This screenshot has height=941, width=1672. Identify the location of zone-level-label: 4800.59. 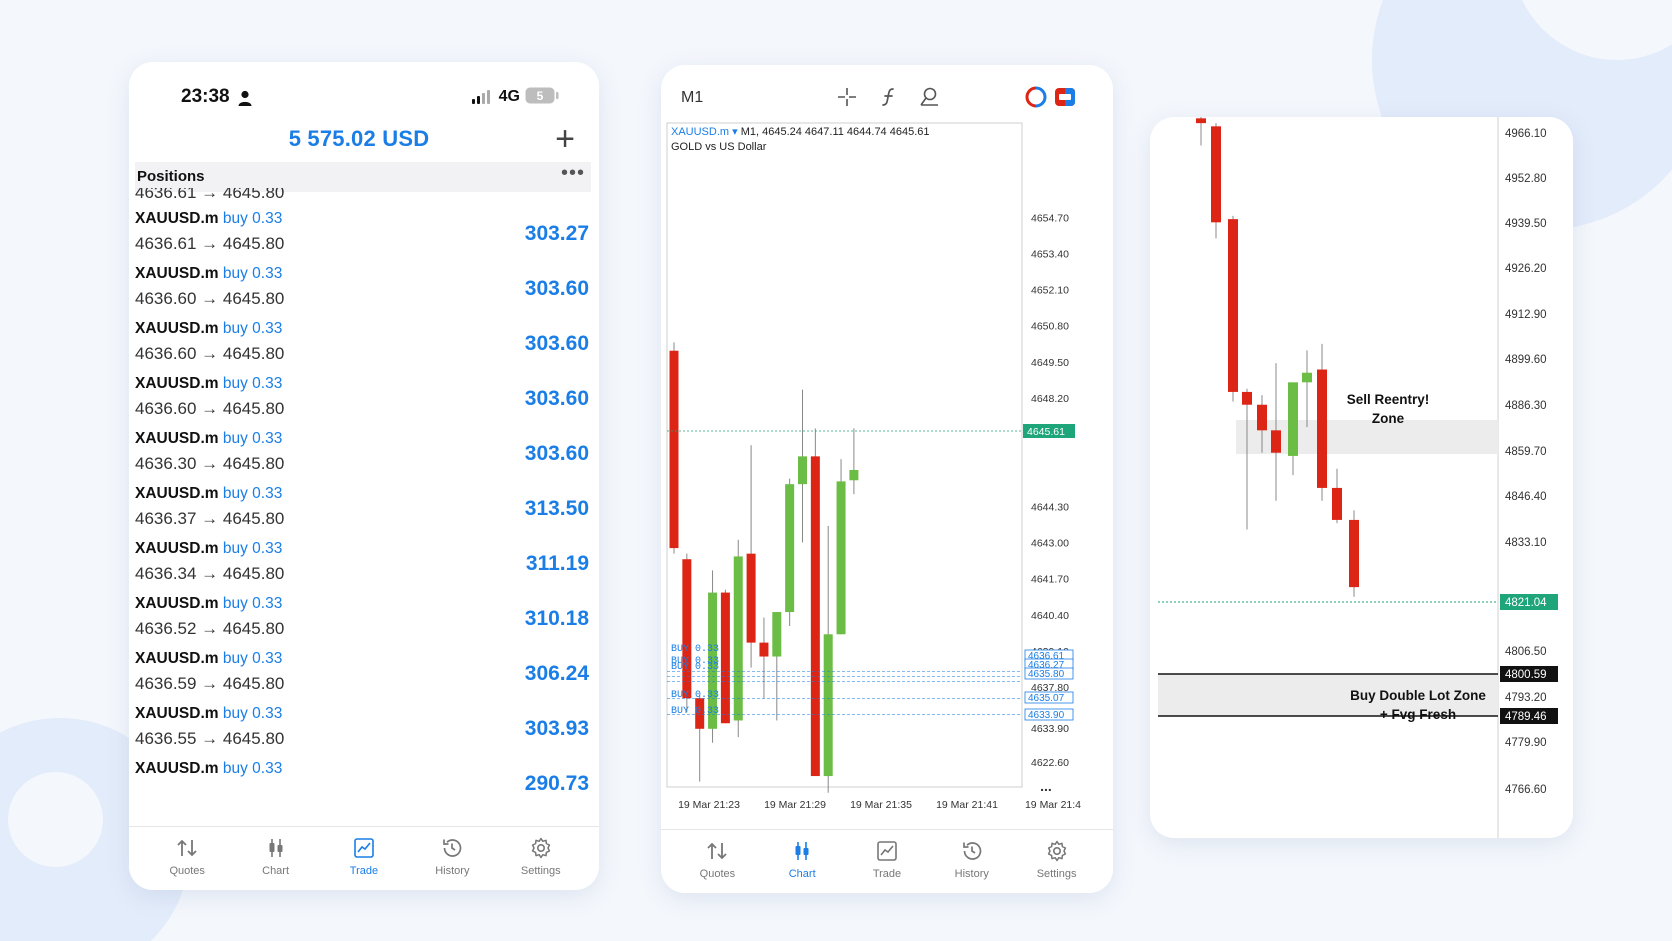
(1526, 675).